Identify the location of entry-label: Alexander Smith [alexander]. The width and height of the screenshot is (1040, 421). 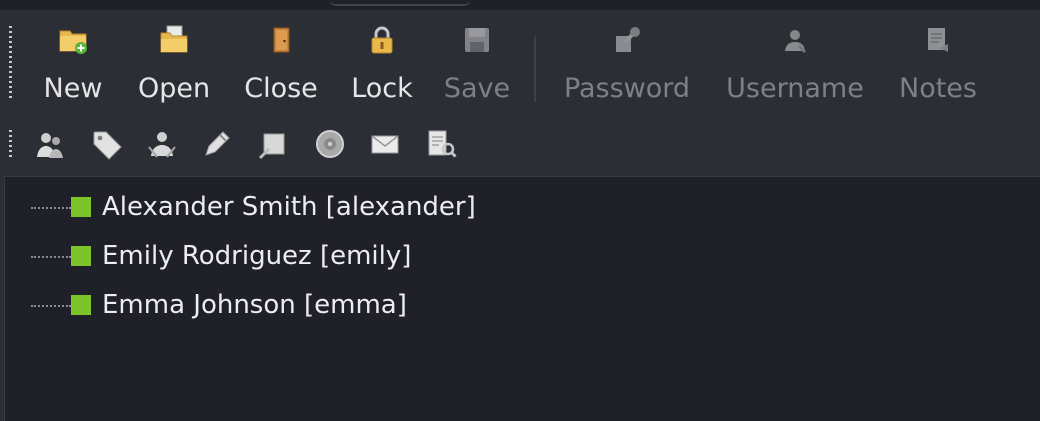
(289, 207).